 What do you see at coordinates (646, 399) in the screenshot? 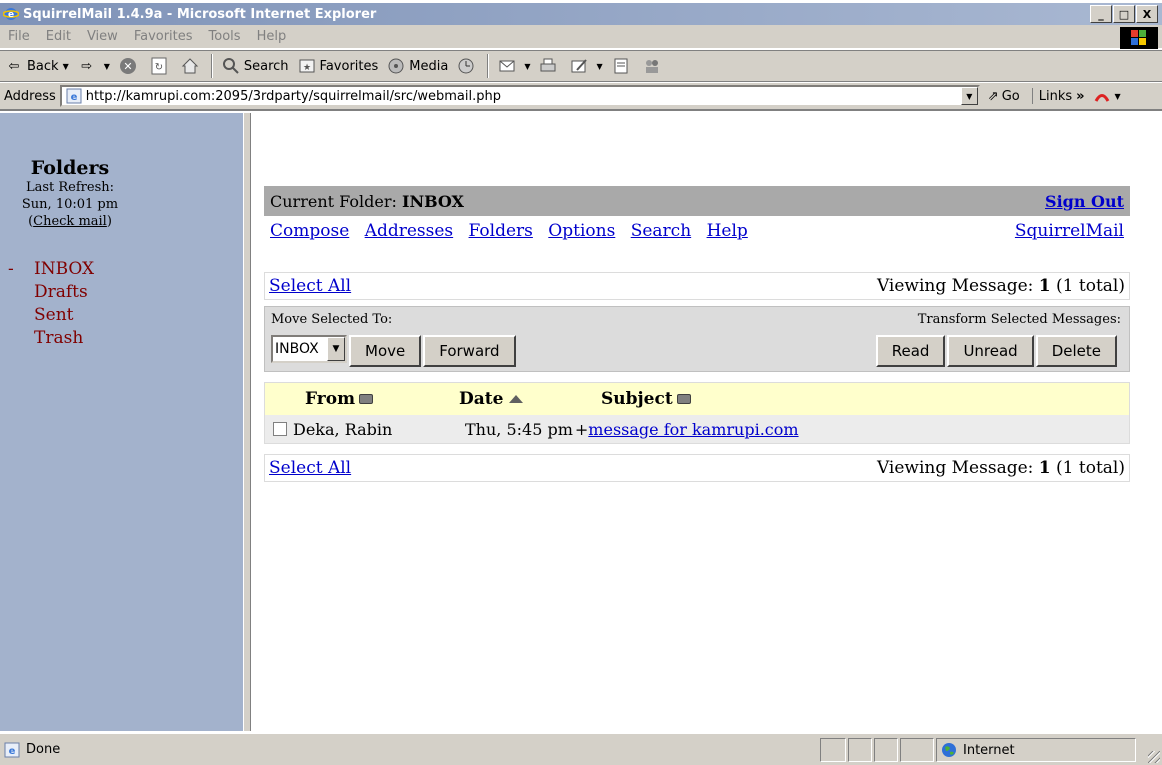
I see `column-subject: Subject` at bounding box center [646, 399].